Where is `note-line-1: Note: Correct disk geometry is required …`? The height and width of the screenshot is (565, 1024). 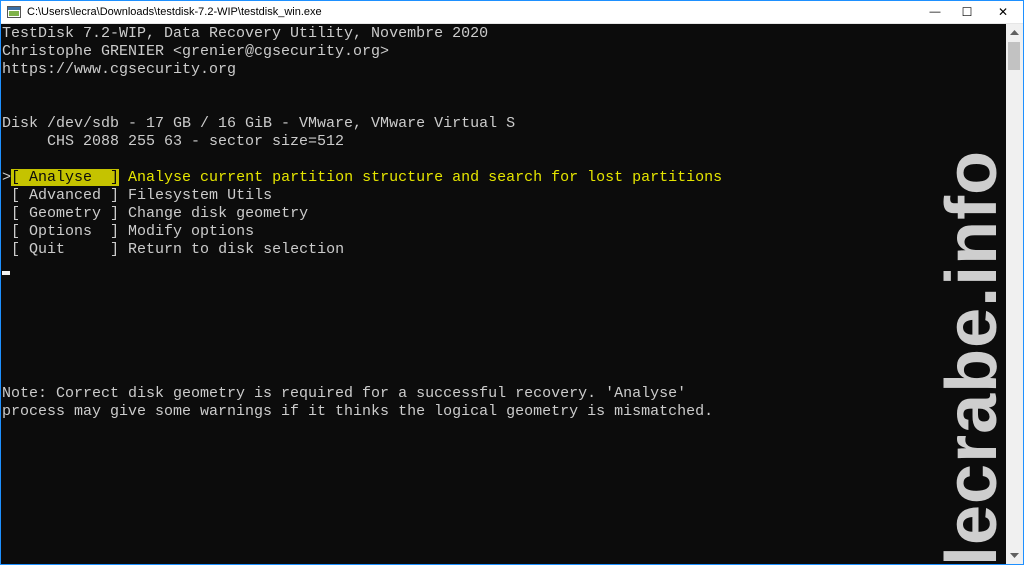
note-line-1: Note: Correct disk geometry is required … is located at coordinates (344, 393).